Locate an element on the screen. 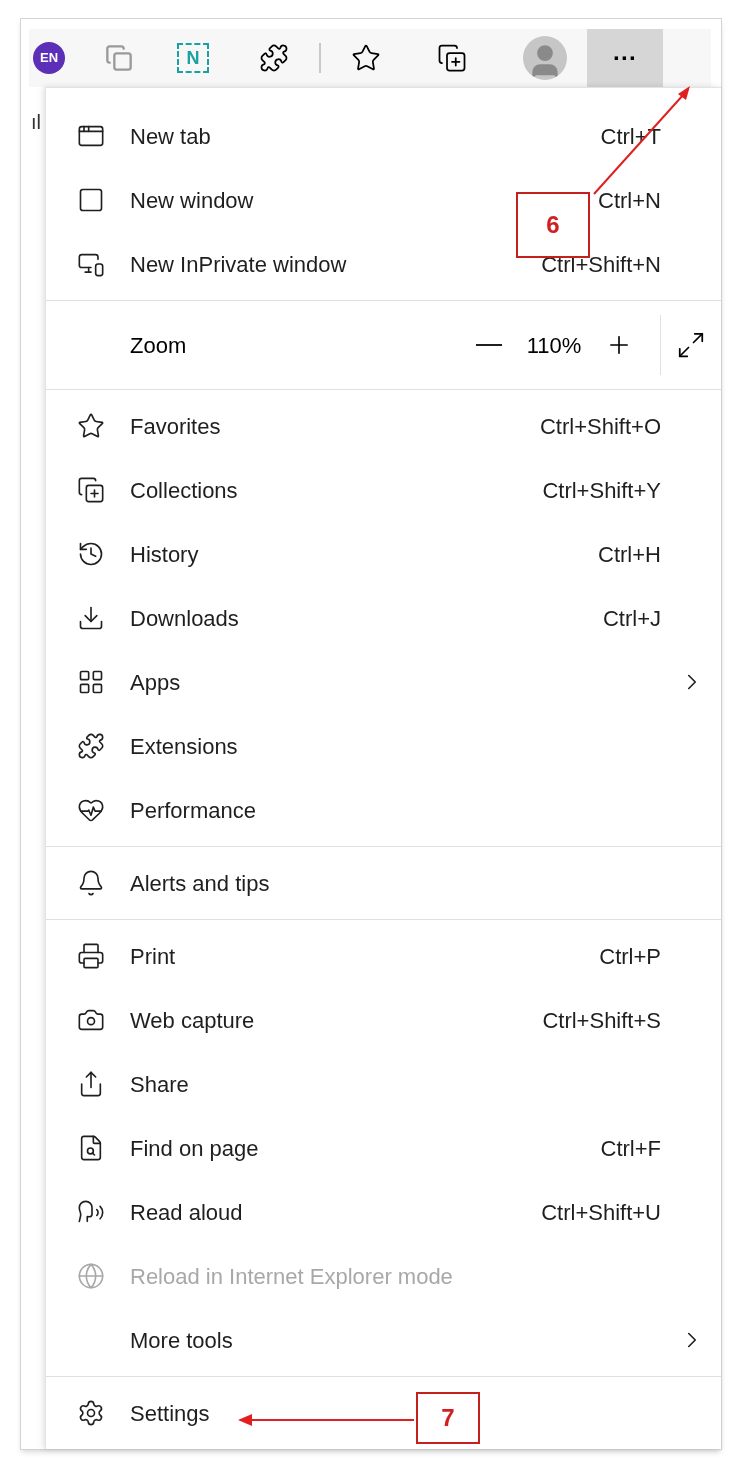  shortcut-text: Ctrl+P is located at coordinates (630, 956).